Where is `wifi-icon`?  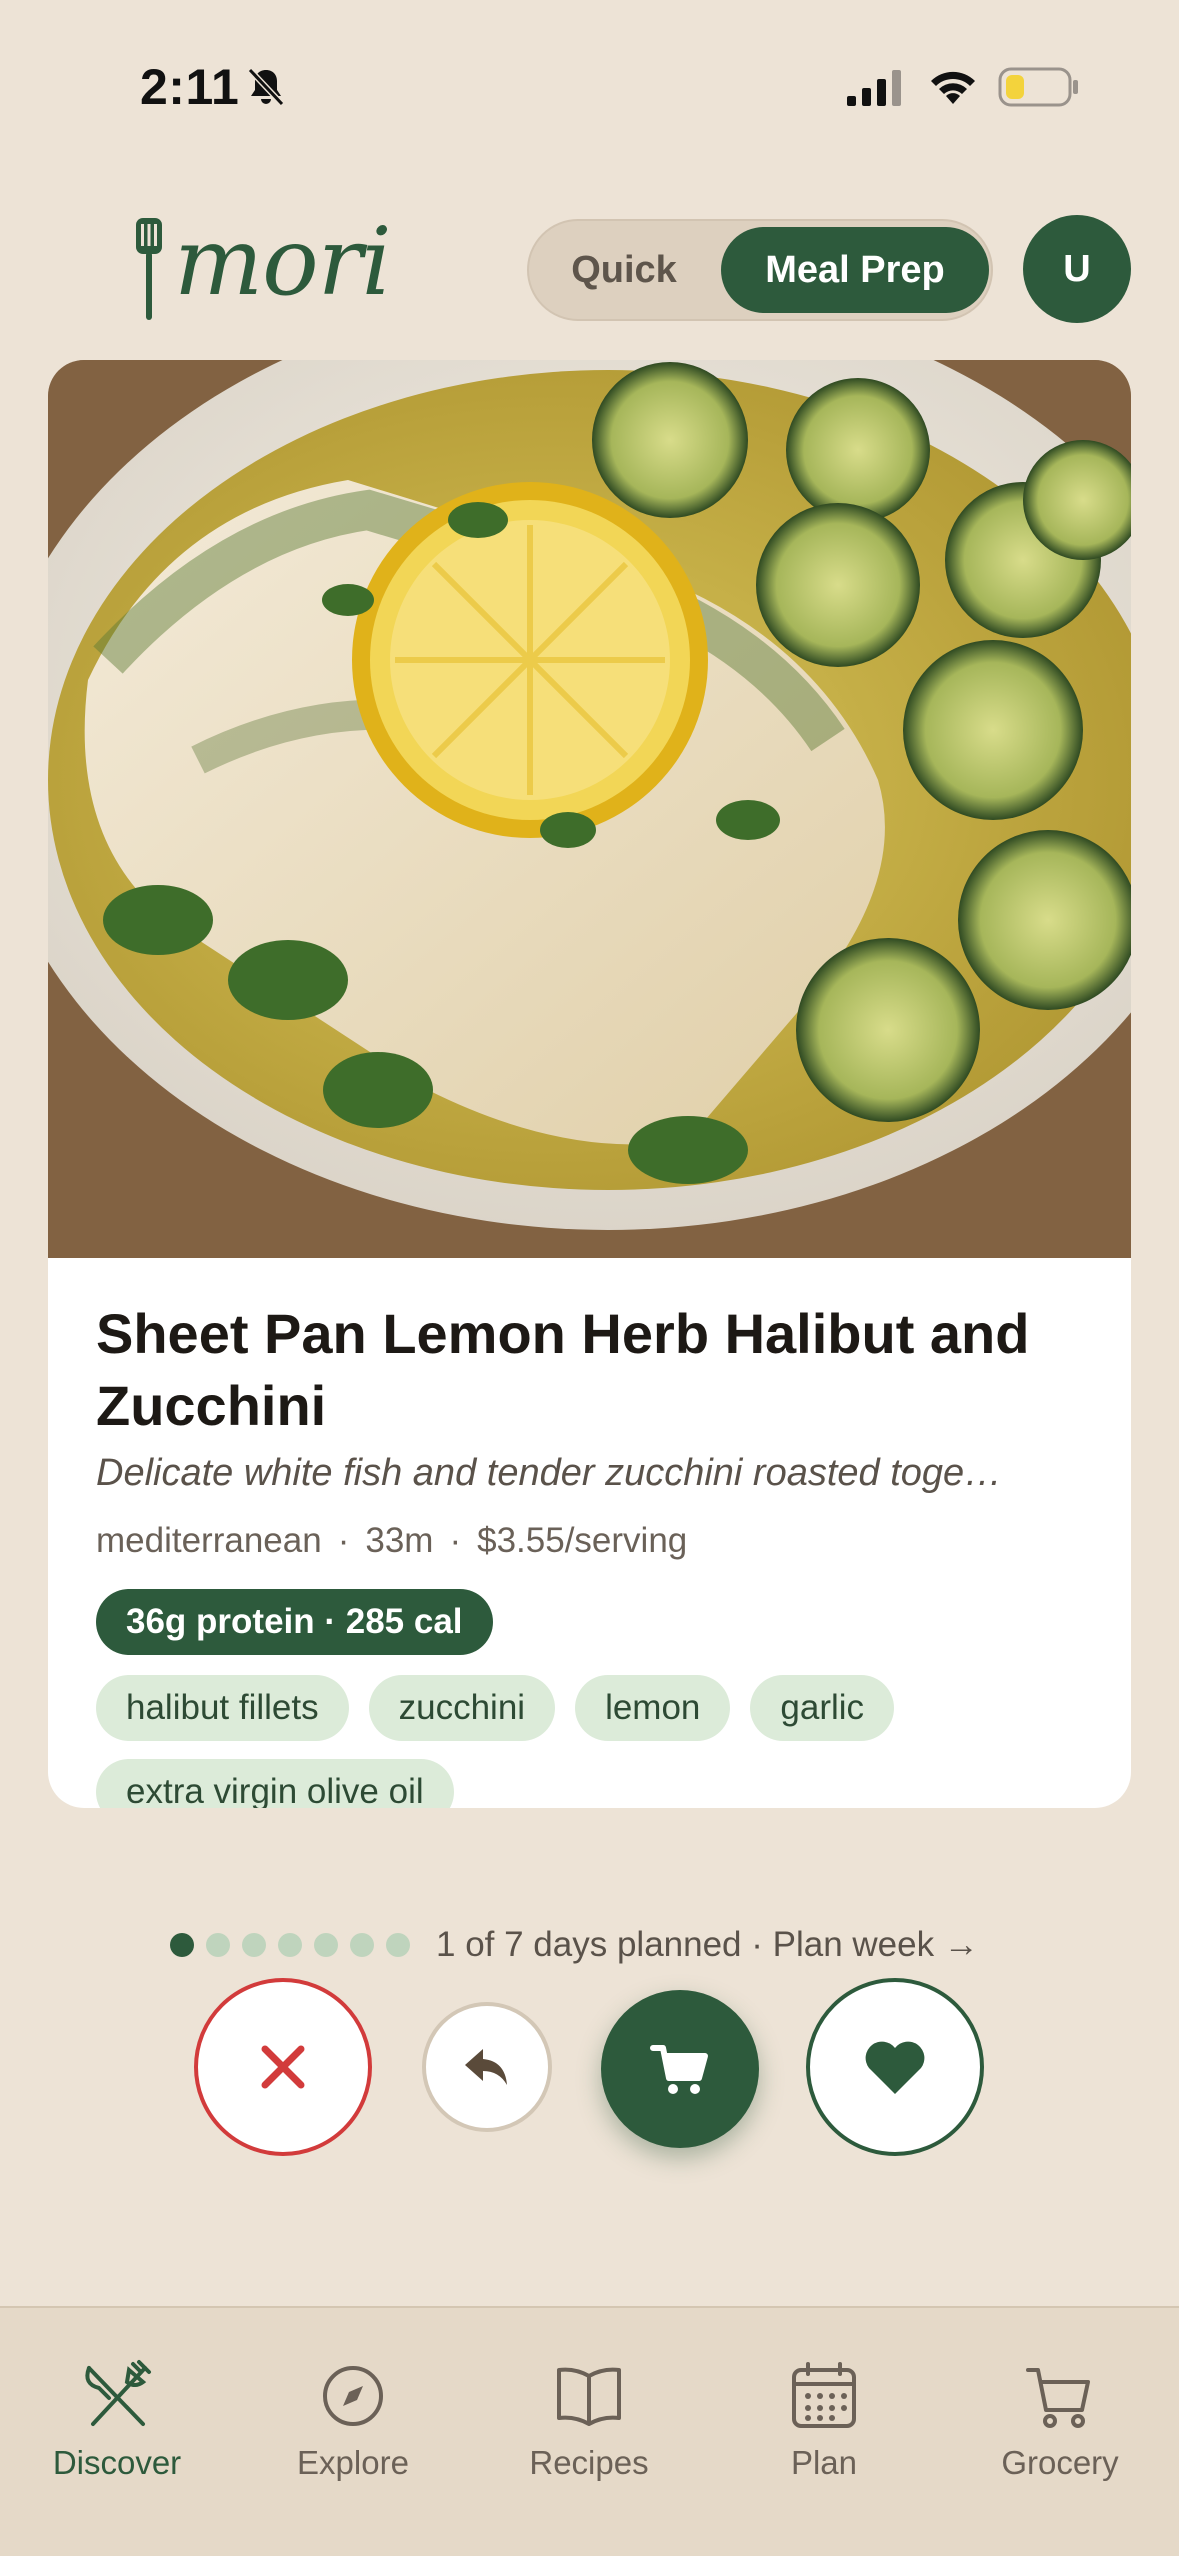
wifi-icon is located at coordinates (953, 87).